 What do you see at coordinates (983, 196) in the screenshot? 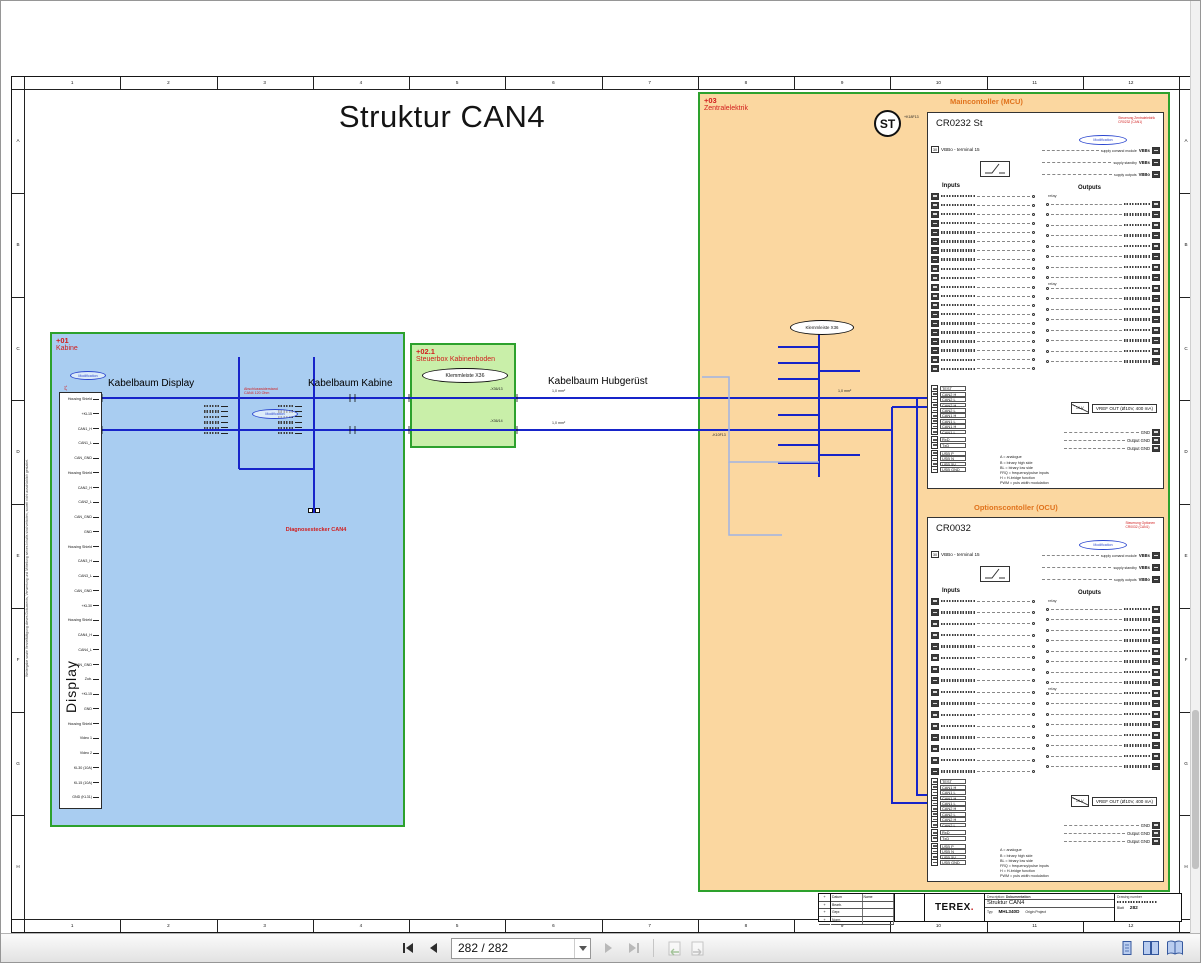
I see `input-row` at bounding box center [983, 196].